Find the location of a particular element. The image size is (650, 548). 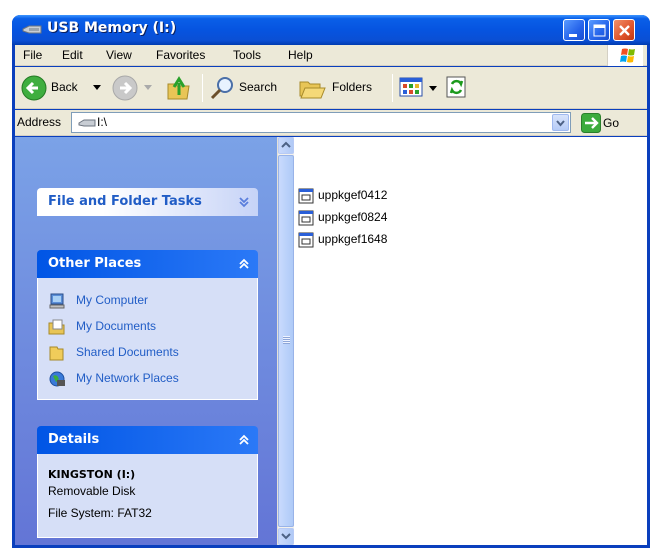

maximize-button is located at coordinates (599, 30).